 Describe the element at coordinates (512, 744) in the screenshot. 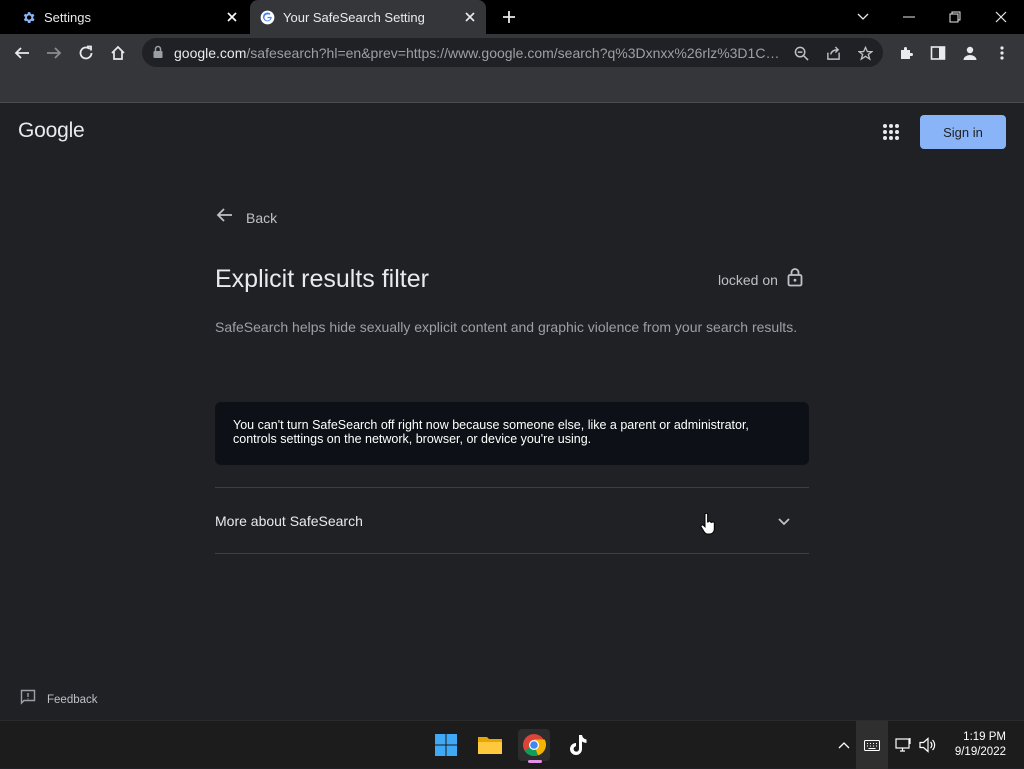

I see `windows-taskbar: 1:19 PM 9/19/2022` at that location.